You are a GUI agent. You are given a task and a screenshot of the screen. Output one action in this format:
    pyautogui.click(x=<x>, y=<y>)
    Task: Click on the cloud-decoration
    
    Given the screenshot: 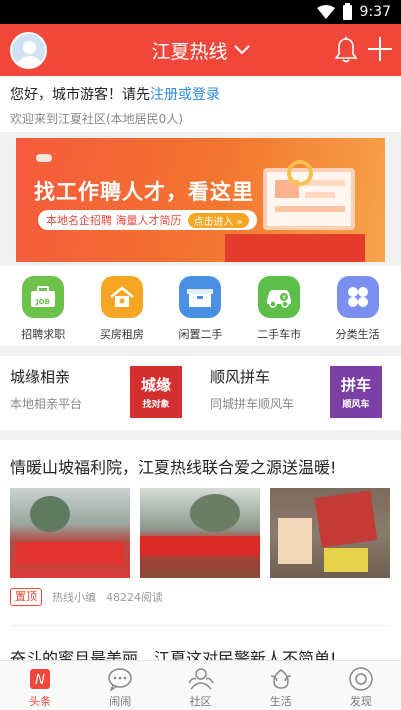 What is the action you would take?
    pyautogui.click(x=44, y=158)
    